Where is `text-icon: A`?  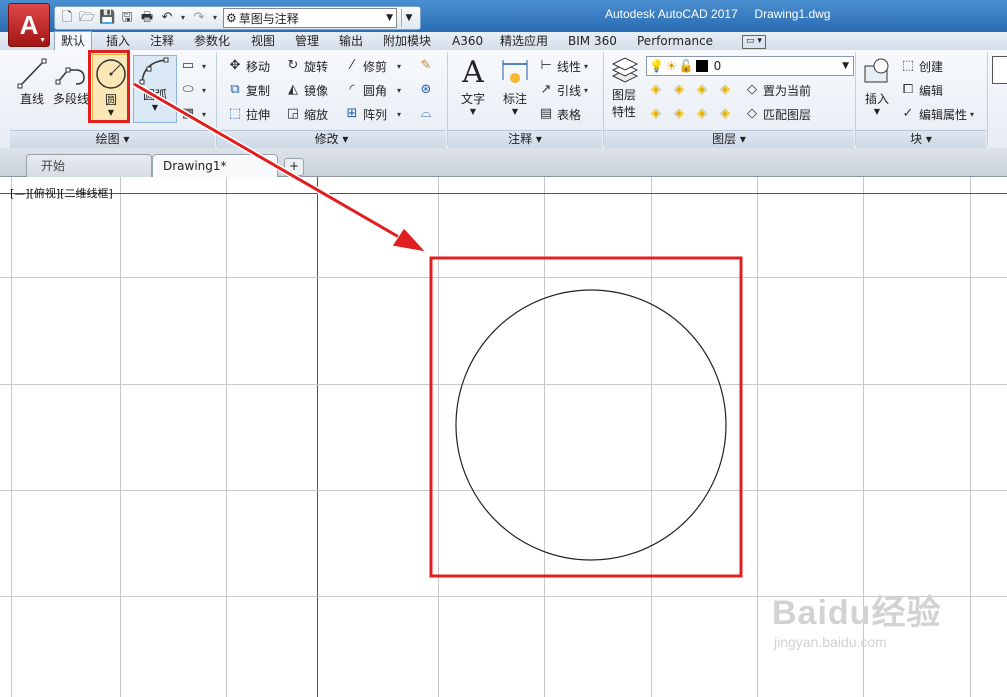 text-icon: A is located at coordinates (473, 72).